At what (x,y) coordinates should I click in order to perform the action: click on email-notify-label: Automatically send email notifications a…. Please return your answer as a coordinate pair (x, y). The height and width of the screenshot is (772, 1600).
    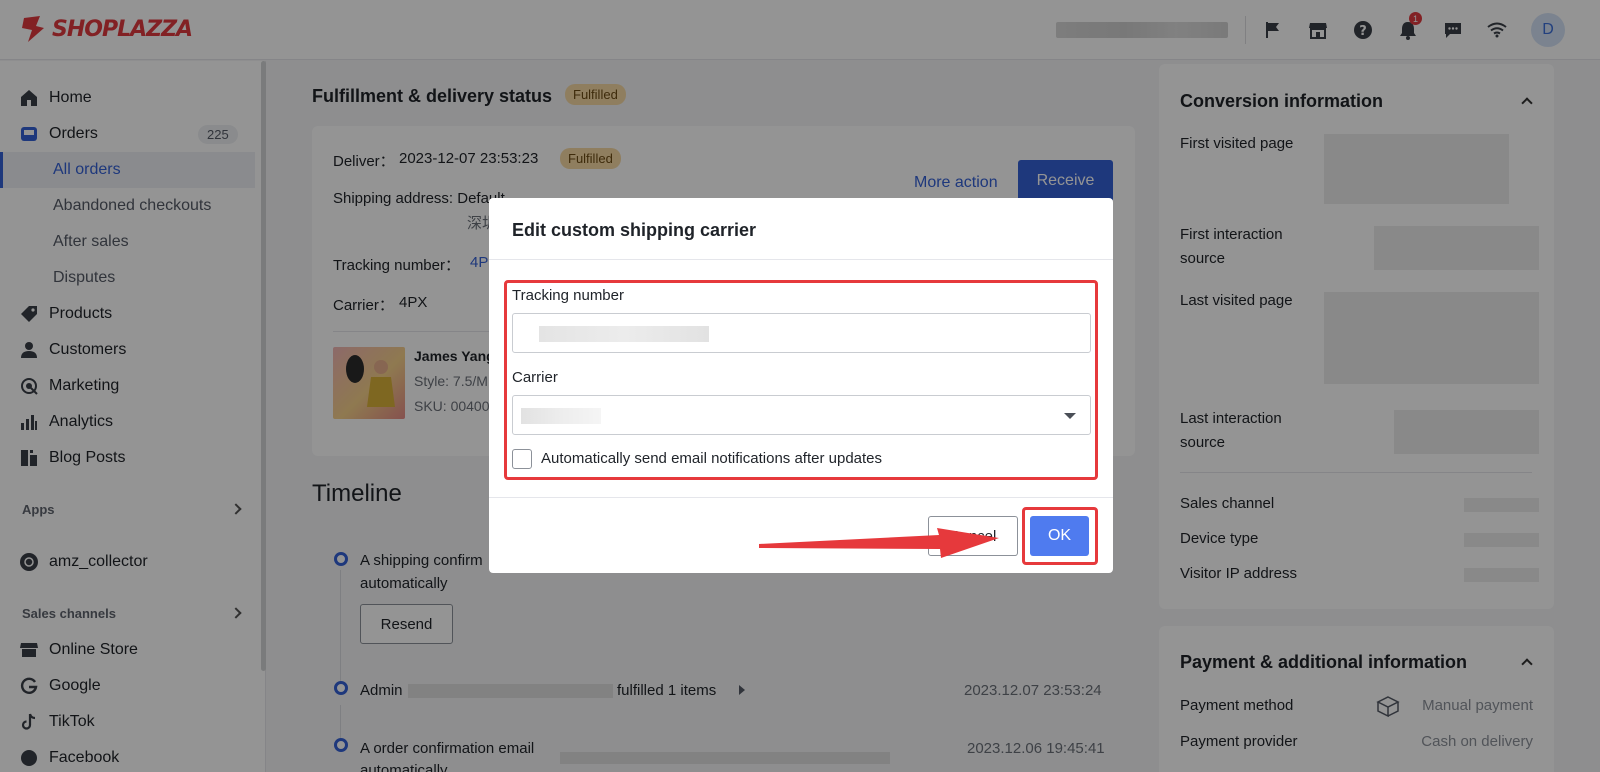
    Looking at the image, I should click on (711, 458).